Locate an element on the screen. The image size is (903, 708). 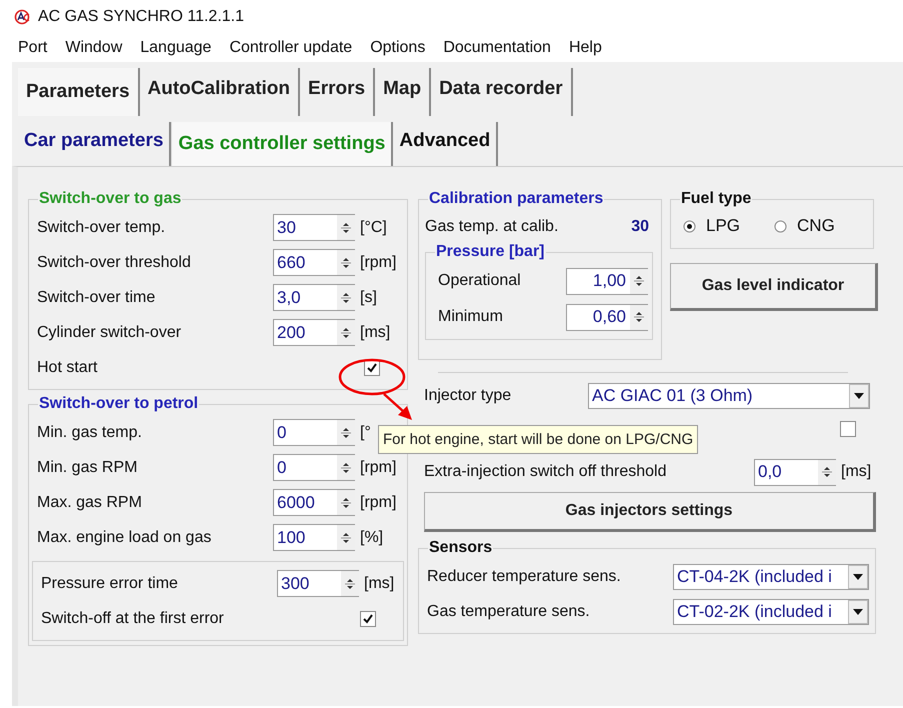
field-label: Switch-over time is located at coordinates (96, 297).